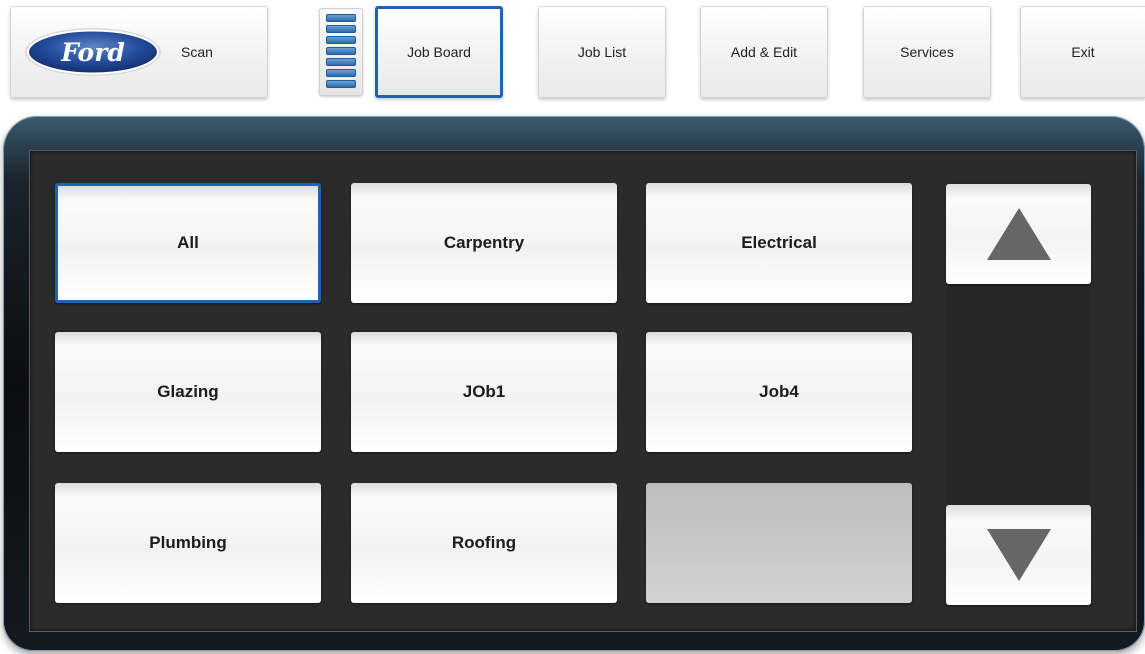 This screenshot has width=1145, height=654. I want to click on menu-grip-icon, so click(341, 52).